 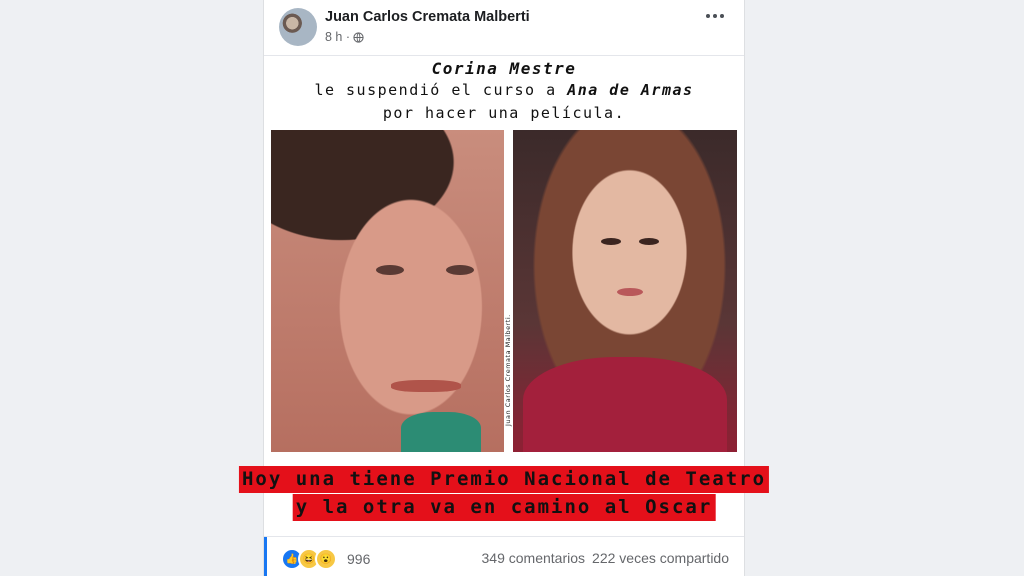 I want to click on caption-line2: y la otra va en camino al Oscar, so click(x=504, y=507).